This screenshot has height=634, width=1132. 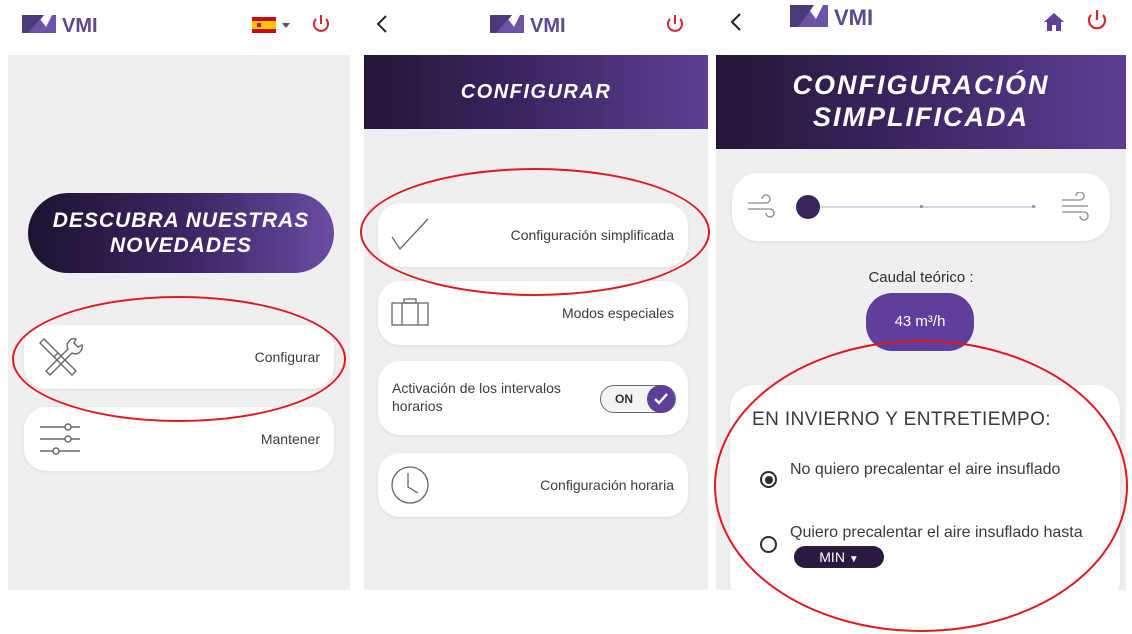 I want to click on season-title: EN INVIERNO Y ENTRETIEMPO:, so click(x=901, y=419).